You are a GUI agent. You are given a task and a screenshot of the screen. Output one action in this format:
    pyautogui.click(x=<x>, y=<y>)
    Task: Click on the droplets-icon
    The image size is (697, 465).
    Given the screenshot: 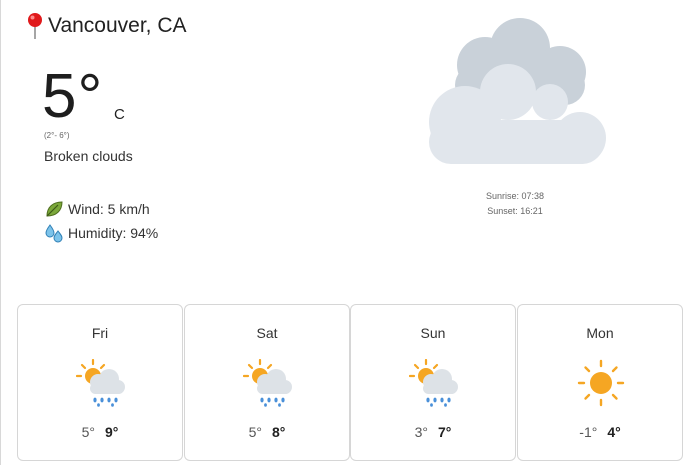 What is the action you would take?
    pyautogui.click(x=54, y=233)
    